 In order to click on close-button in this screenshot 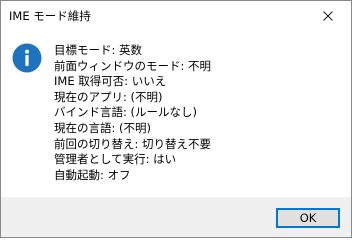, I will do `click(328, 16)`.